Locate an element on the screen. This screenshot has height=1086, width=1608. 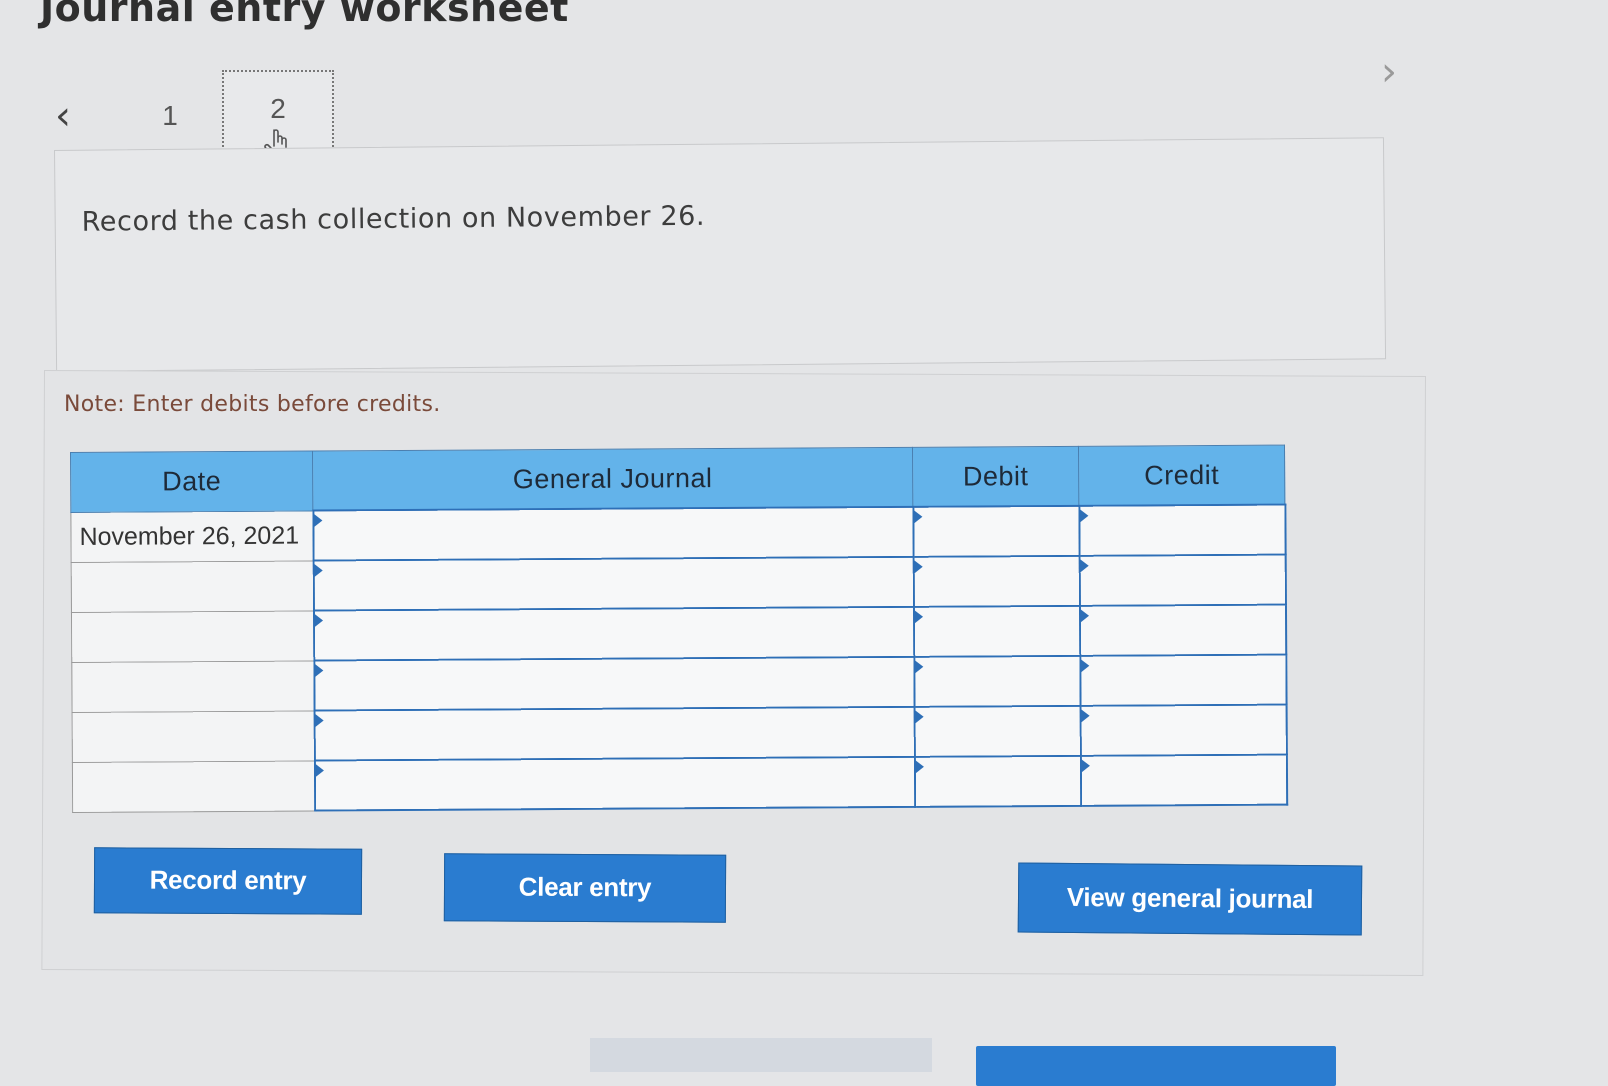
table-row: November 26, 2021 is located at coordinates (678, 533).